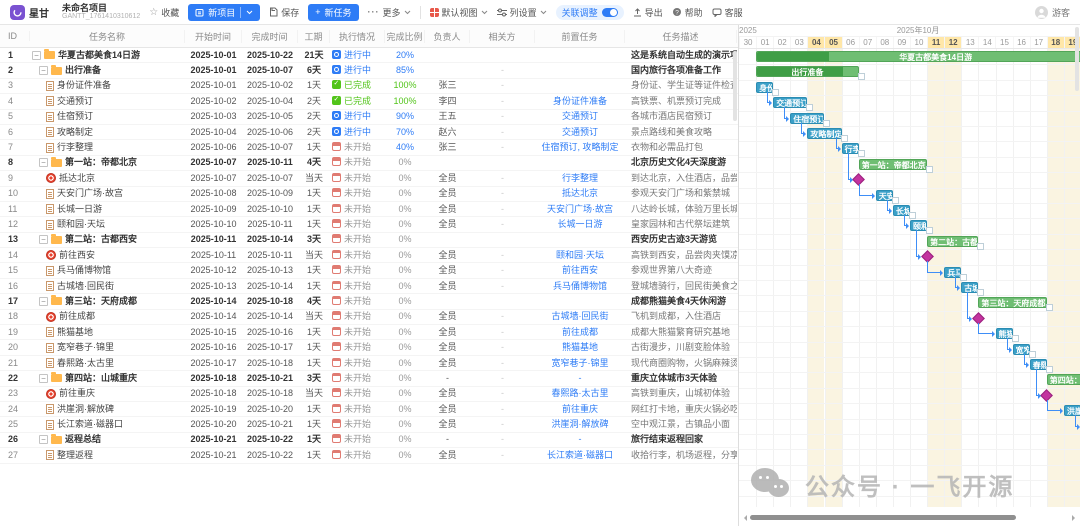 The height and width of the screenshot is (526, 1080). I want to click on gantt-bar-task: 古城墙·回民街, so click(973, 289).